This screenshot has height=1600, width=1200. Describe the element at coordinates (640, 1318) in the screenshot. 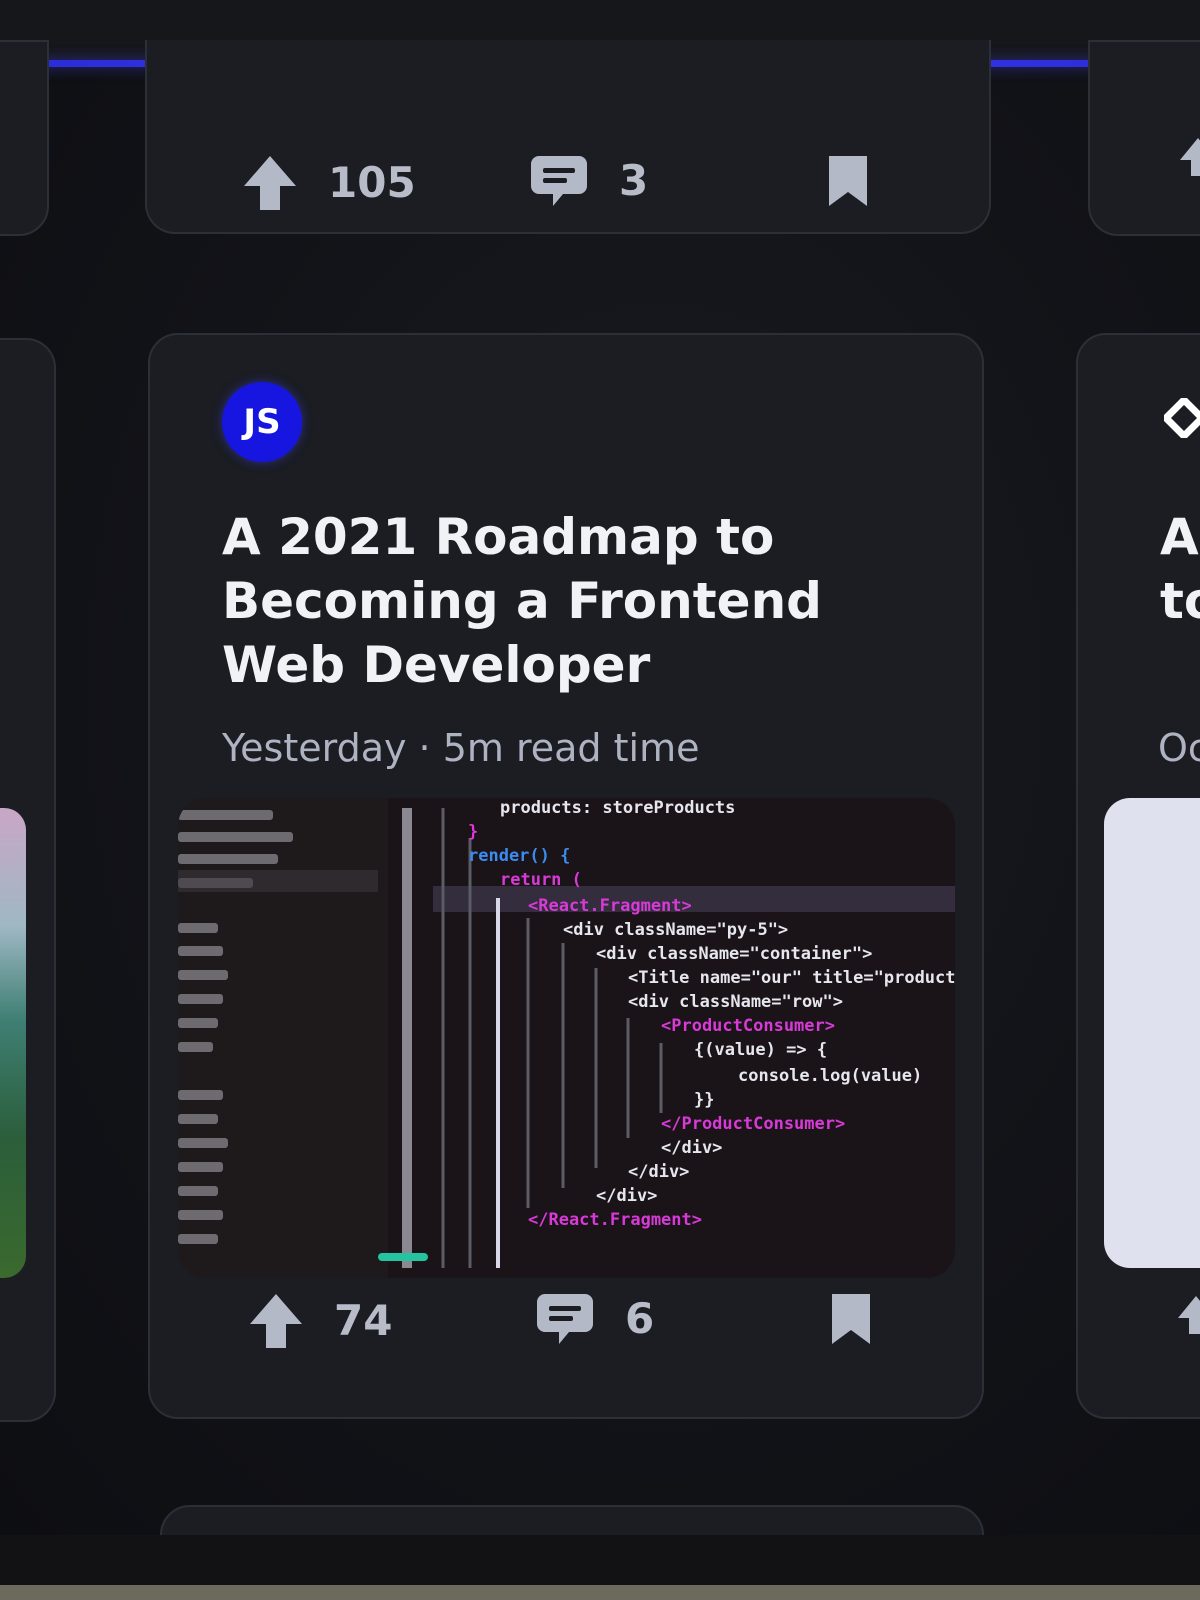

I see `comment-count: 6` at that location.